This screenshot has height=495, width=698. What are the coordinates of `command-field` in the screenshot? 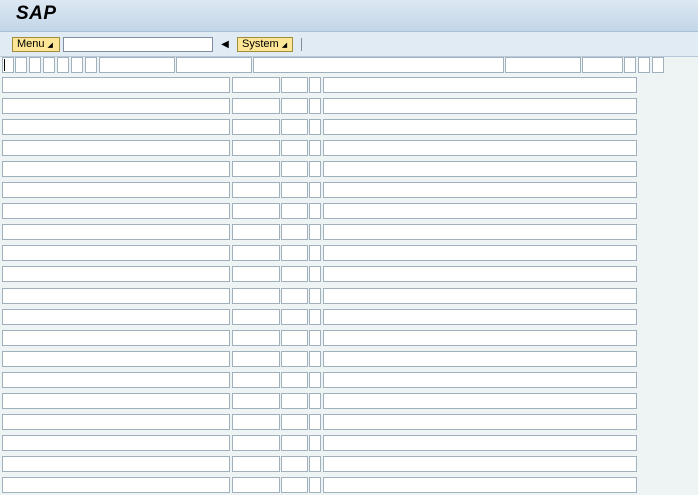 It's located at (138, 44).